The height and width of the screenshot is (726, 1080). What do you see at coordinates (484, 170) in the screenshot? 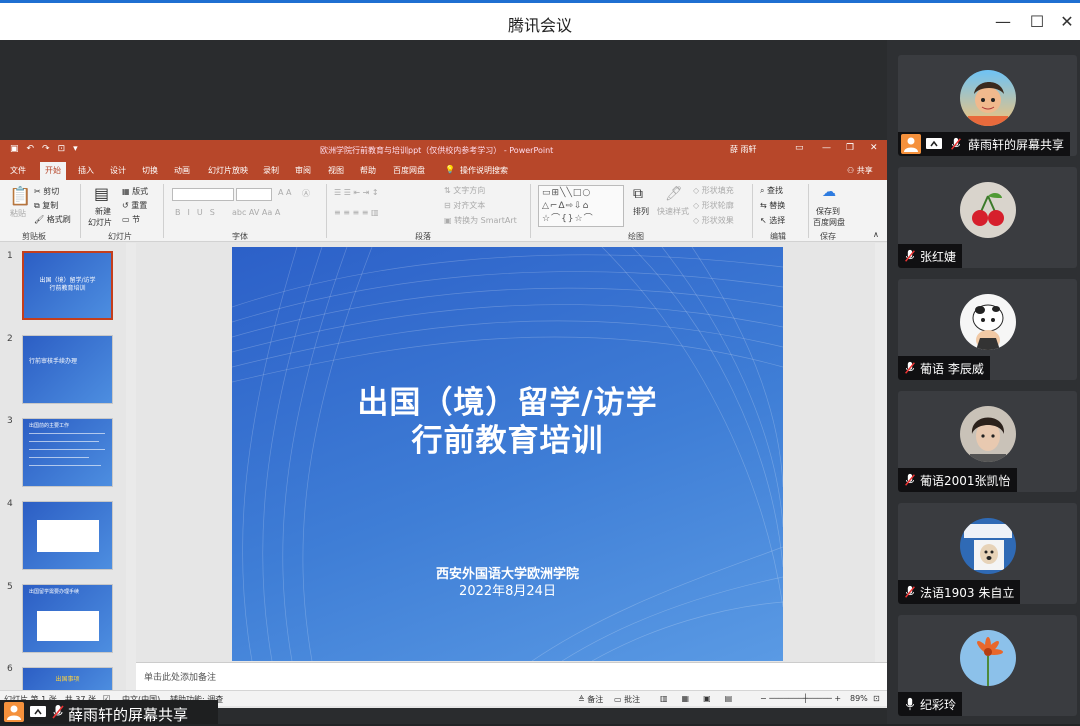
I see `tell-me-search: 操作说明搜索` at bounding box center [484, 170].